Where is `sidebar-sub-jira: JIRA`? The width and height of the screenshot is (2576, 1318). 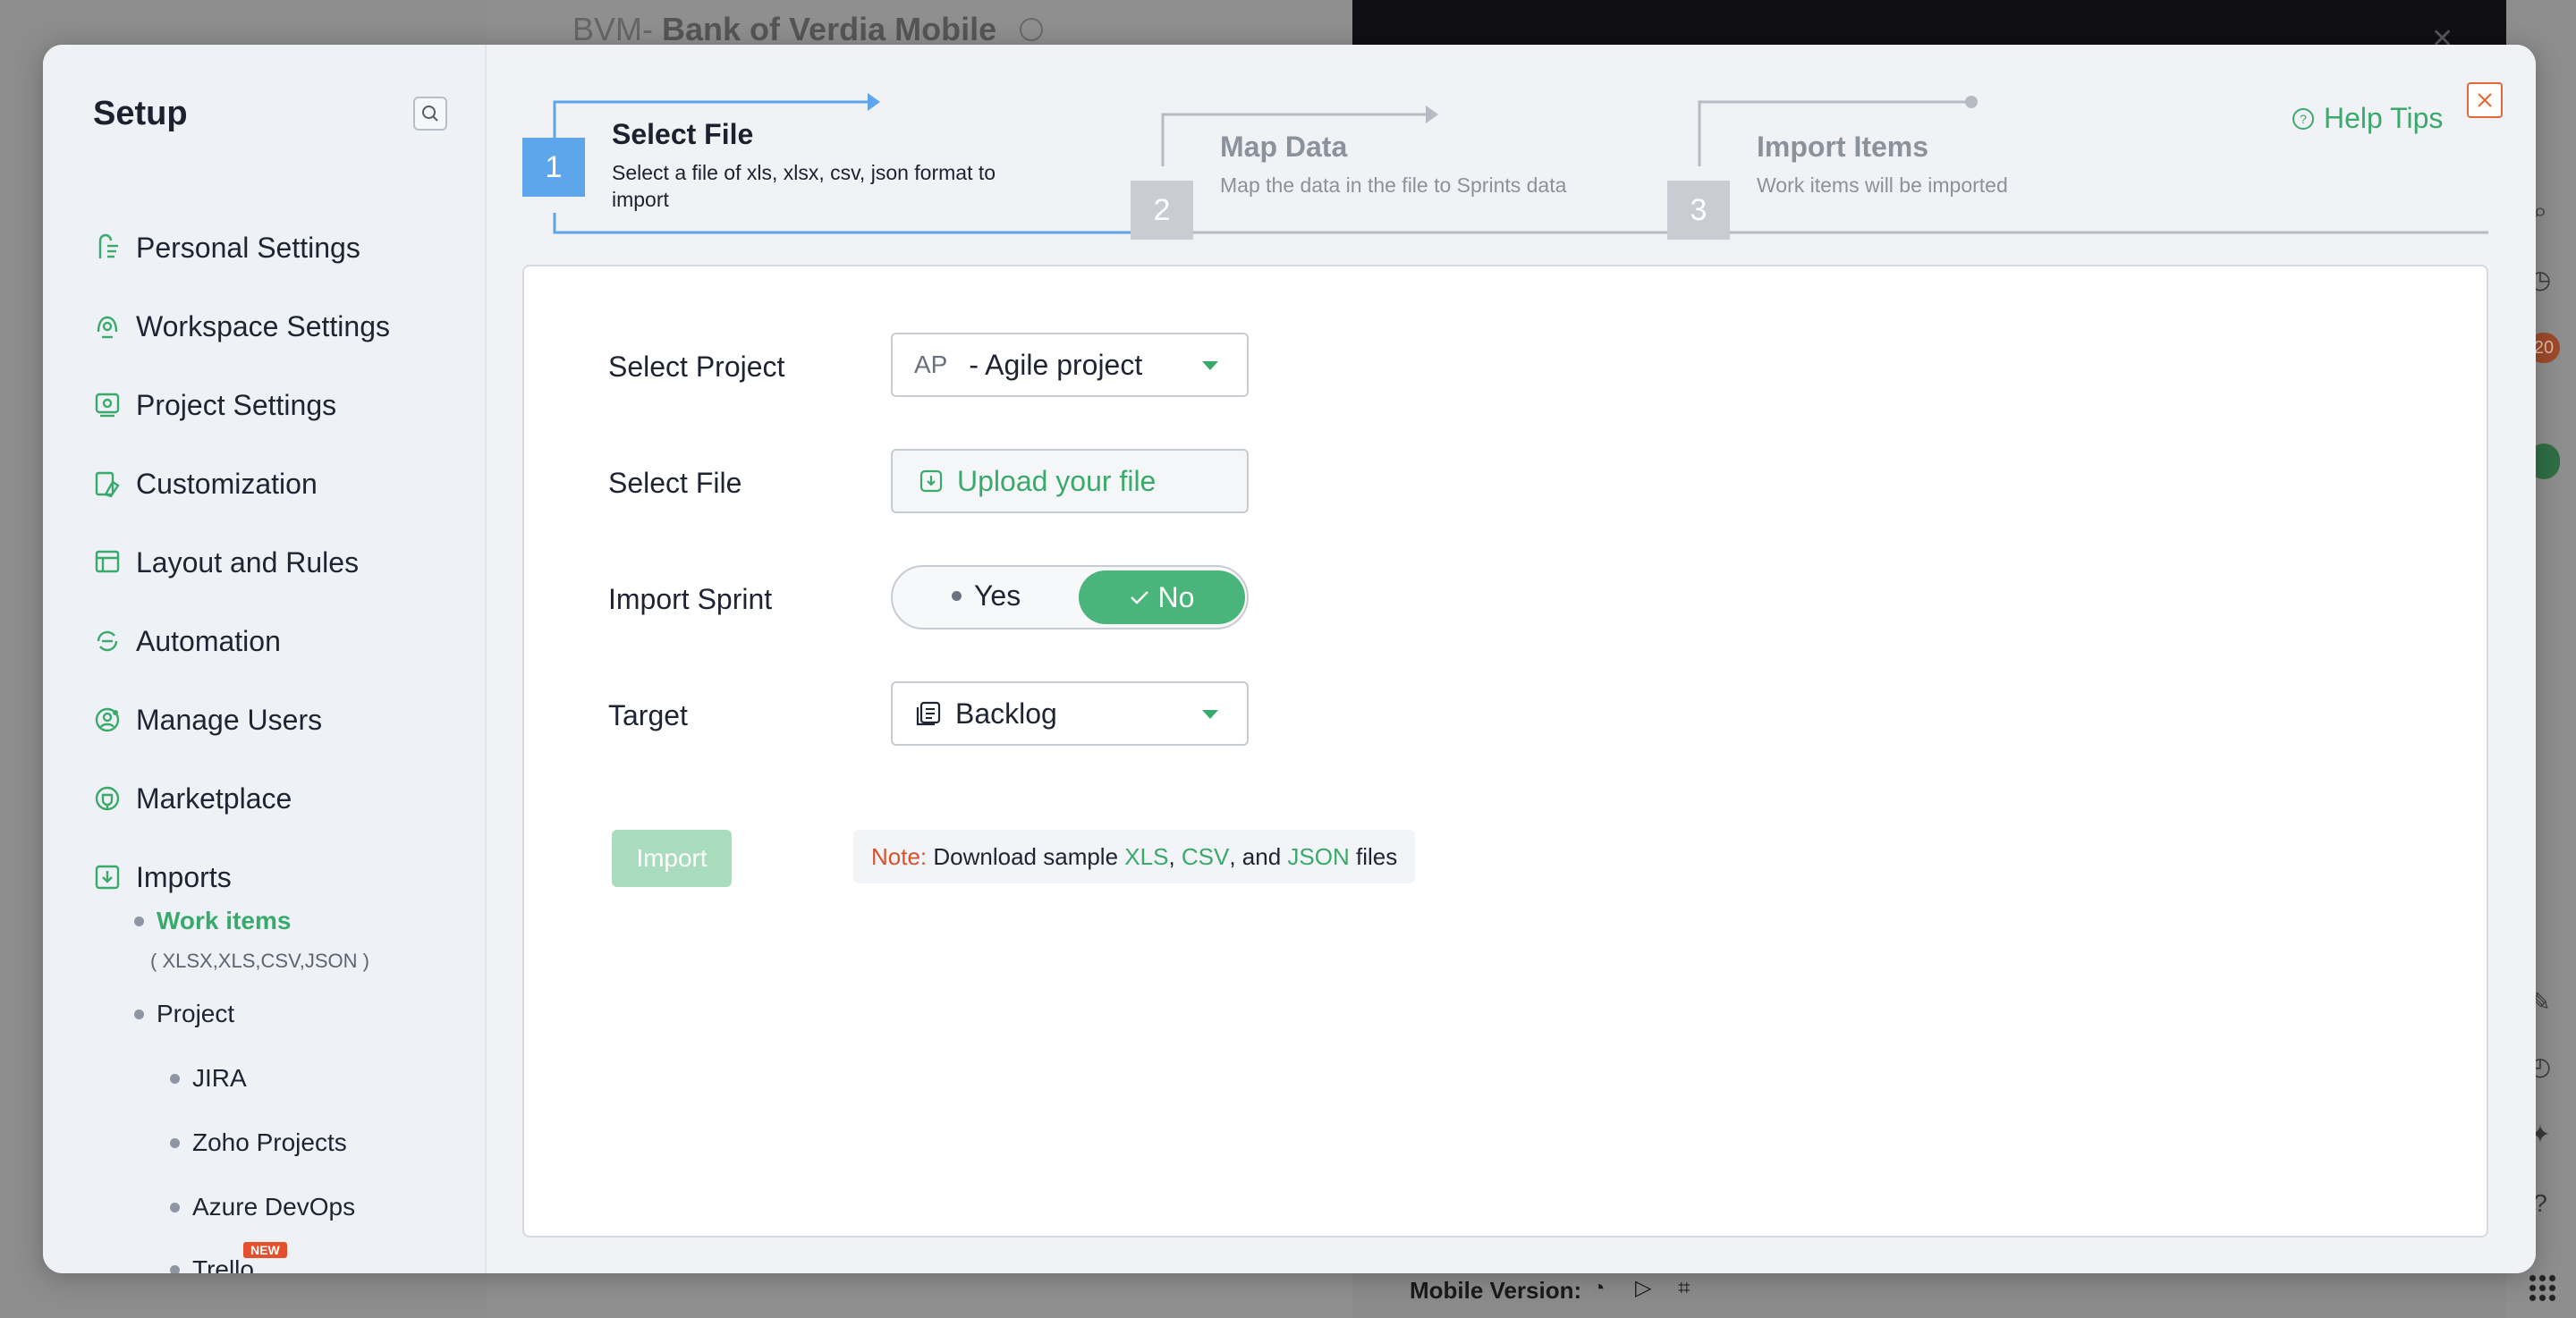 sidebar-sub-jira: JIRA is located at coordinates (208, 1078).